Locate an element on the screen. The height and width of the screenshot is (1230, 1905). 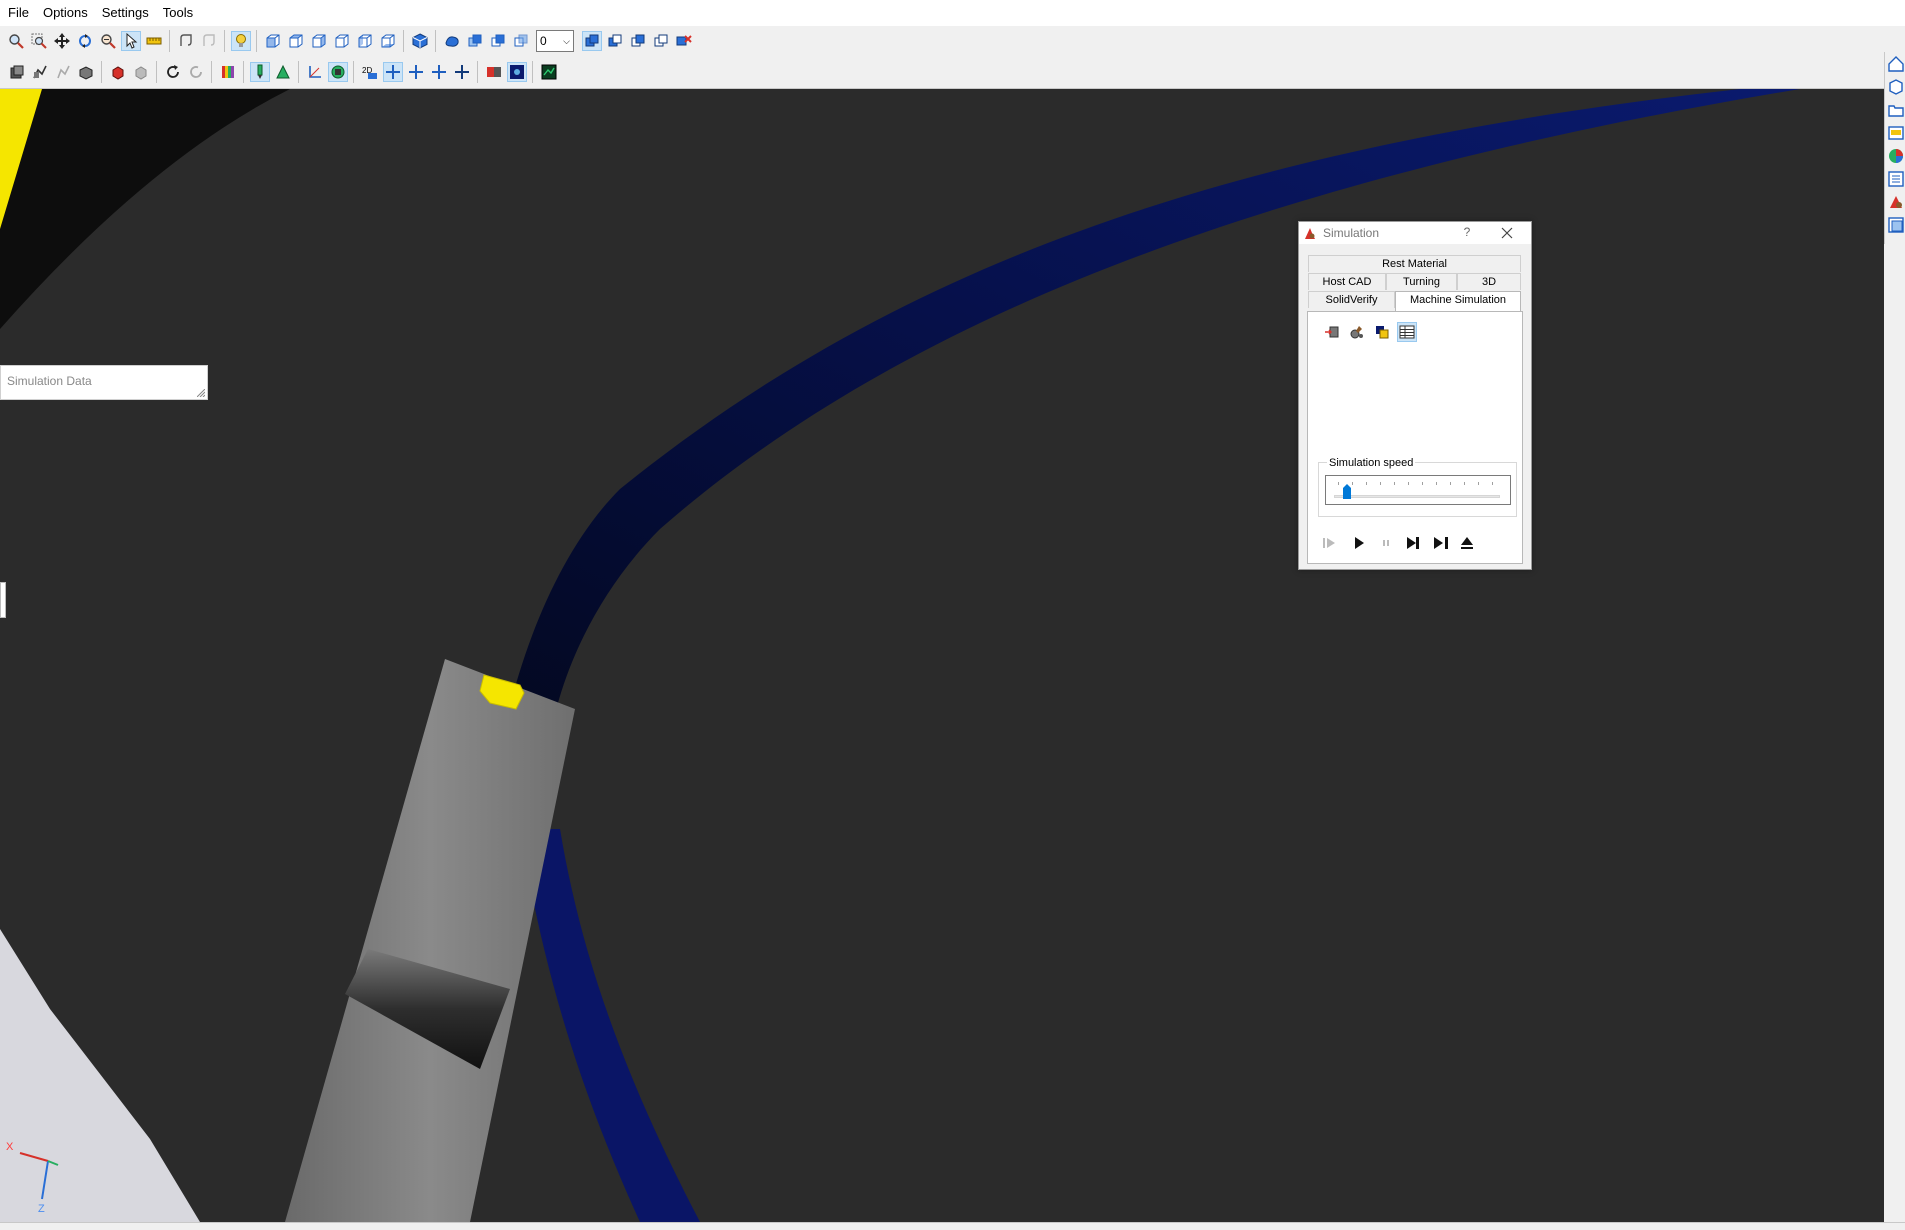
hidden-line-icon is located at coordinates (498, 41).